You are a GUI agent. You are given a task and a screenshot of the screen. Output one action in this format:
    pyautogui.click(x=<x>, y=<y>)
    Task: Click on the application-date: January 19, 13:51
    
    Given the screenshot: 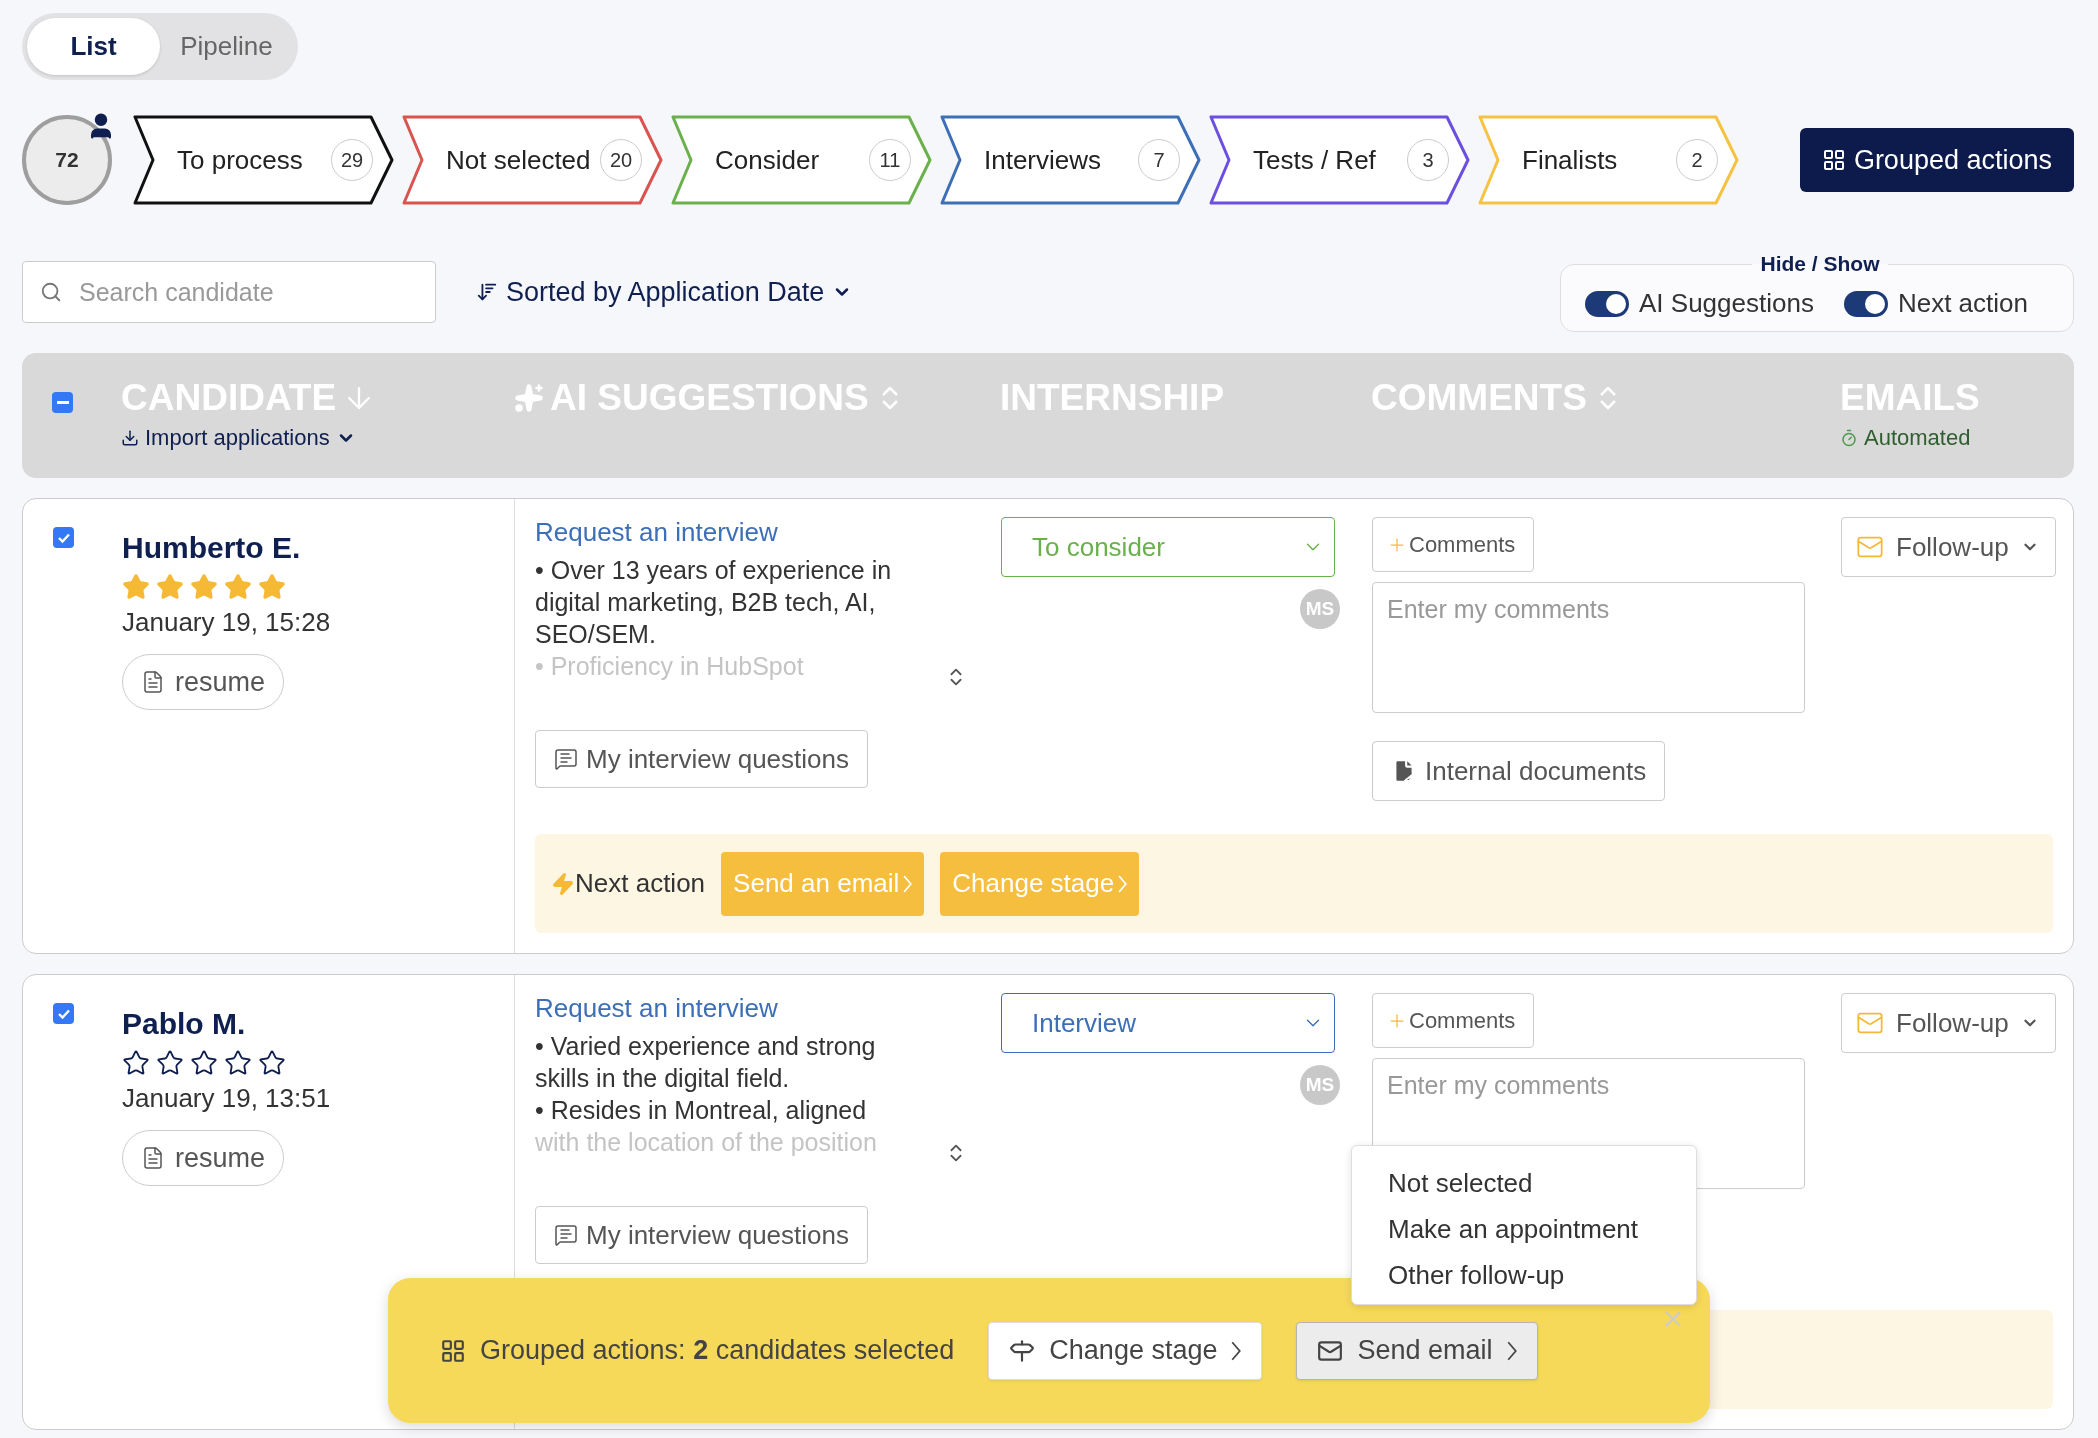 What is the action you would take?
    pyautogui.click(x=226, y=1098)
    